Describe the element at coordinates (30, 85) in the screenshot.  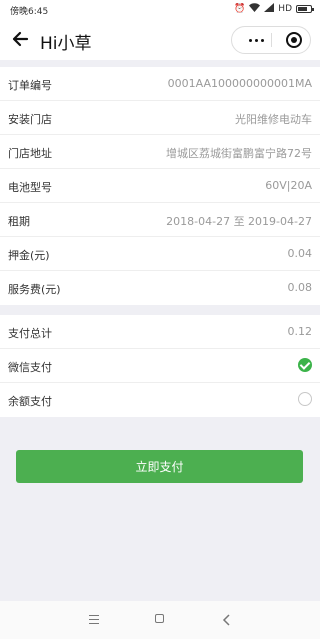
I see `order-row-label: 订单编号` at that location.